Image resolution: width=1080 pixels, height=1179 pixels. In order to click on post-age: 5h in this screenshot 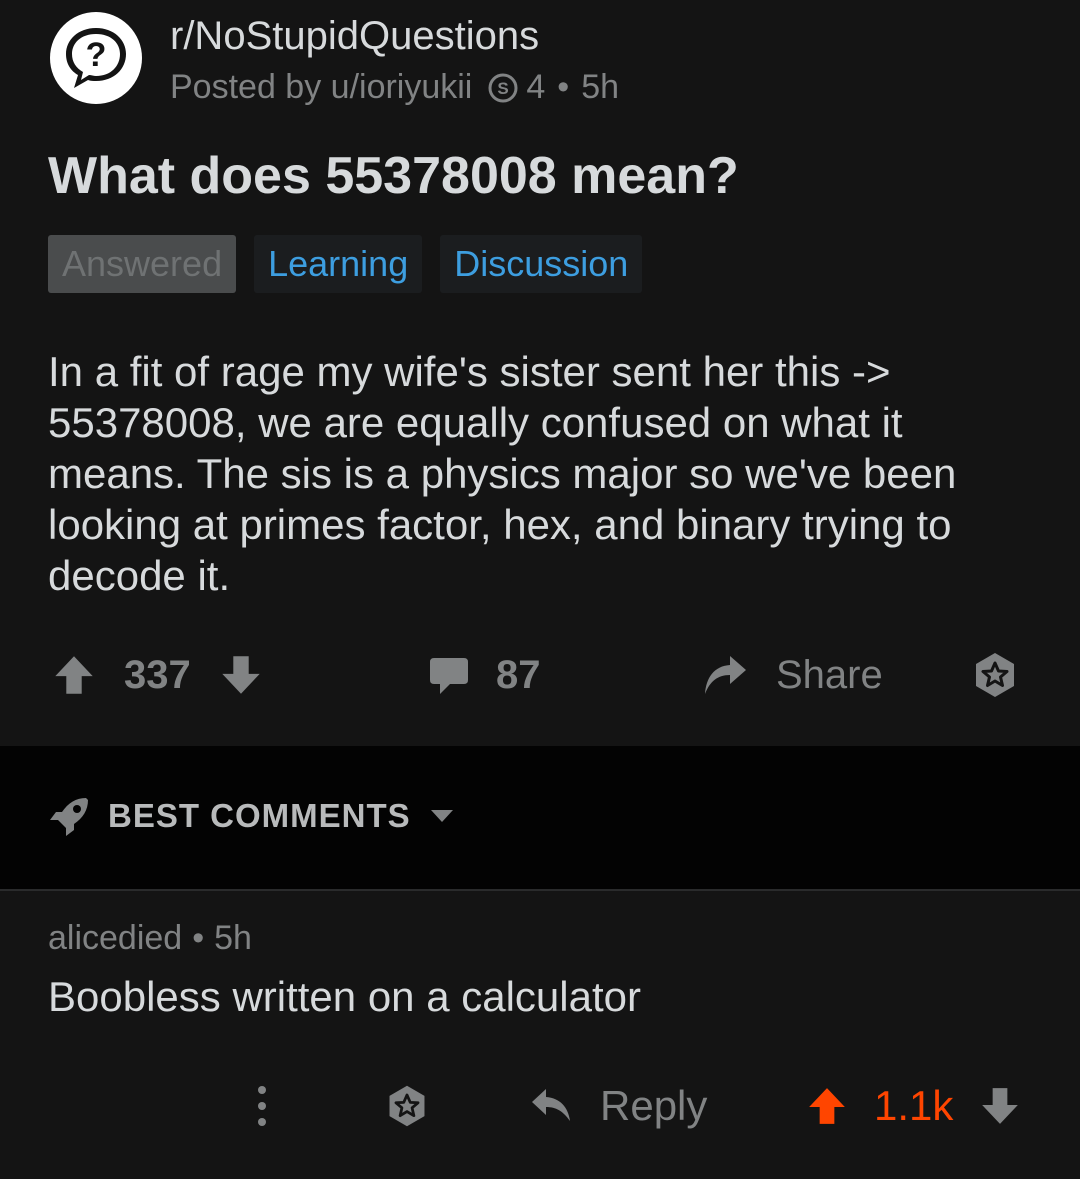, I will do `click(600, 87)`.